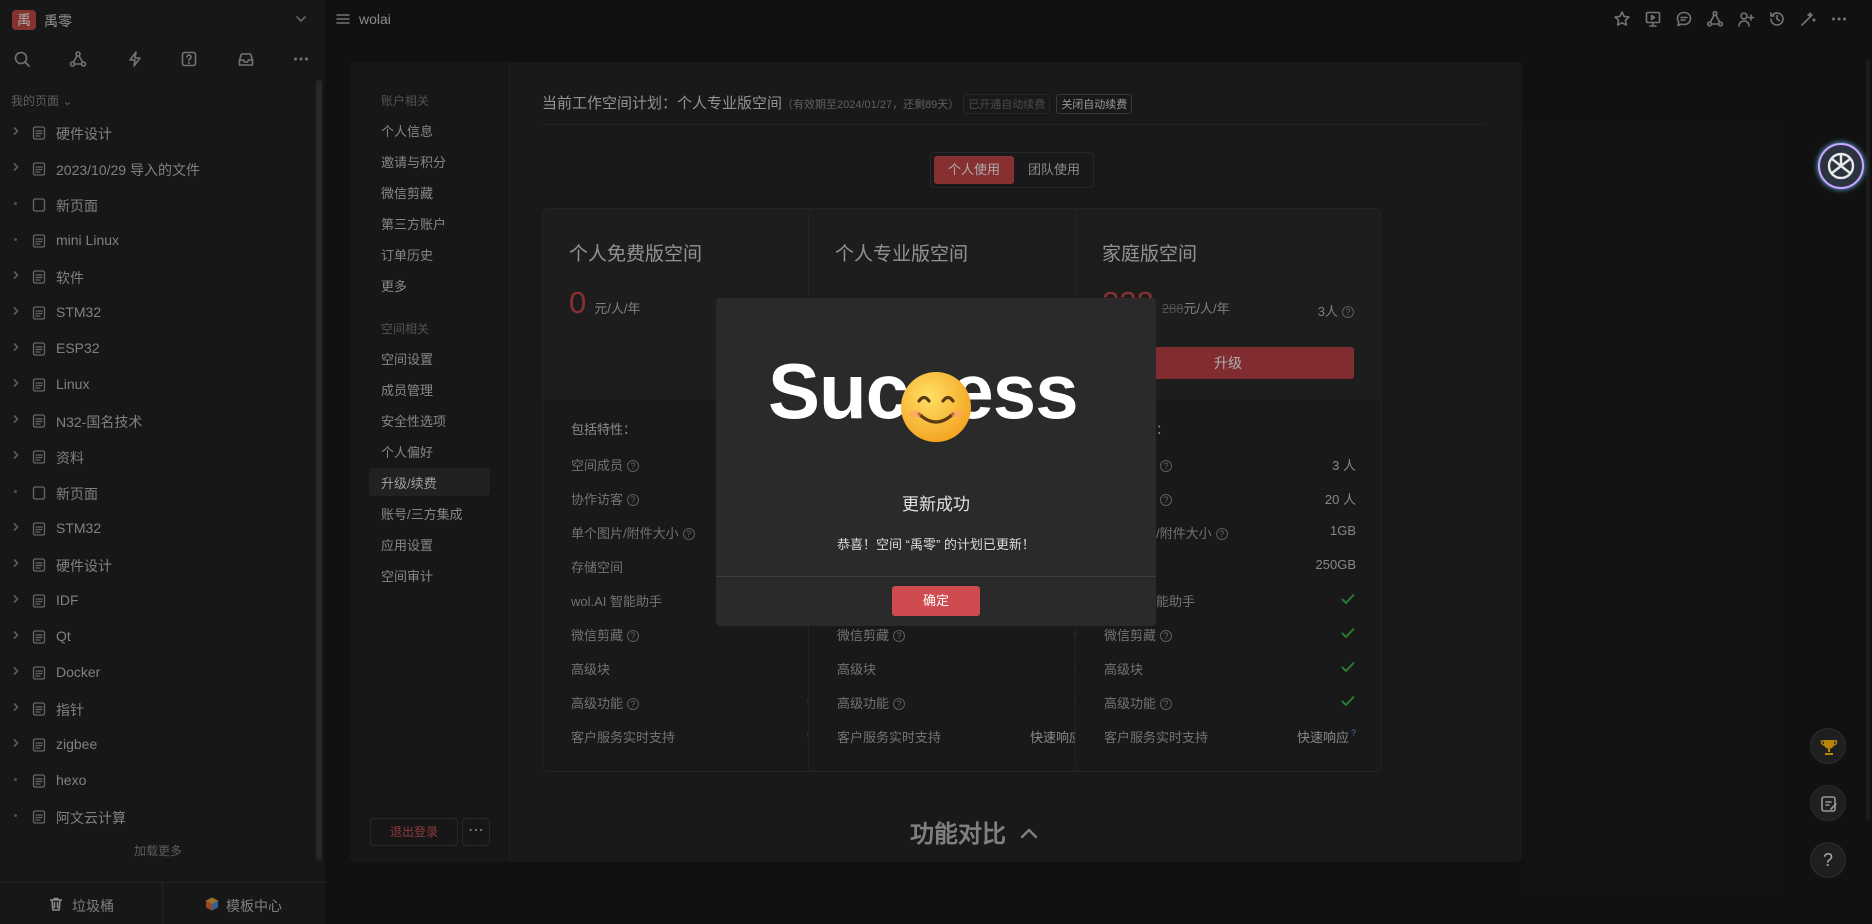  I want to click on settings-nav-app-settings: 应用设置, so click(407, 544).